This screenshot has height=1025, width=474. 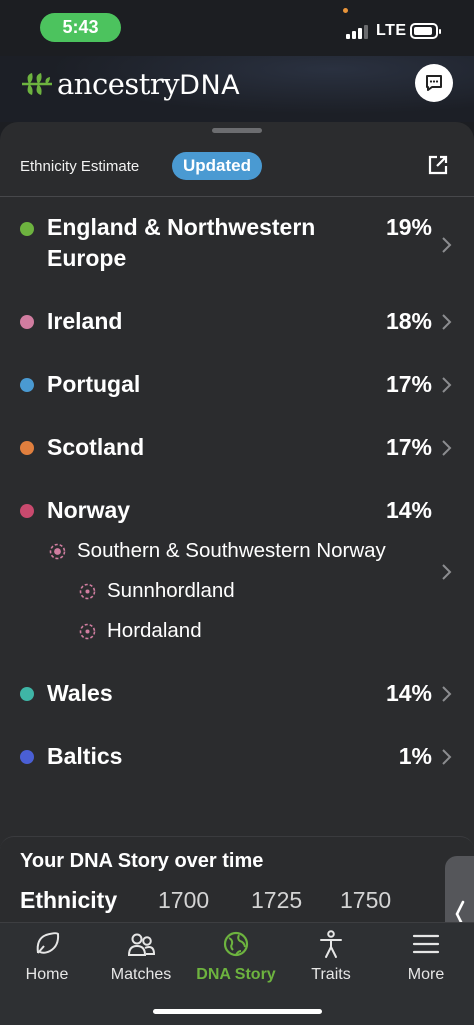 I want to click on region-percent: 1%, so click(x=415, y=756).